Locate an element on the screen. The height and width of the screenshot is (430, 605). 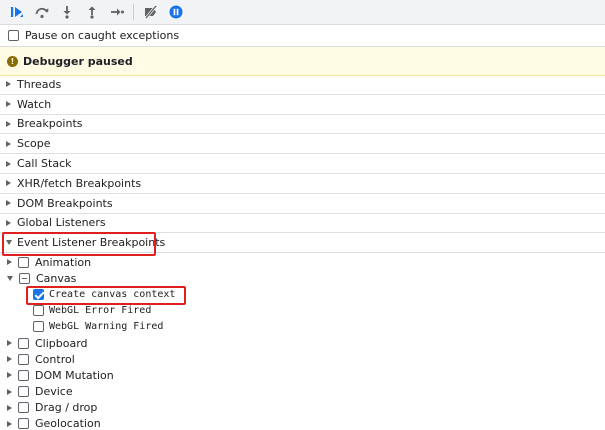
event-label: WebGL Error Fired is located at coordinates (100, 311).